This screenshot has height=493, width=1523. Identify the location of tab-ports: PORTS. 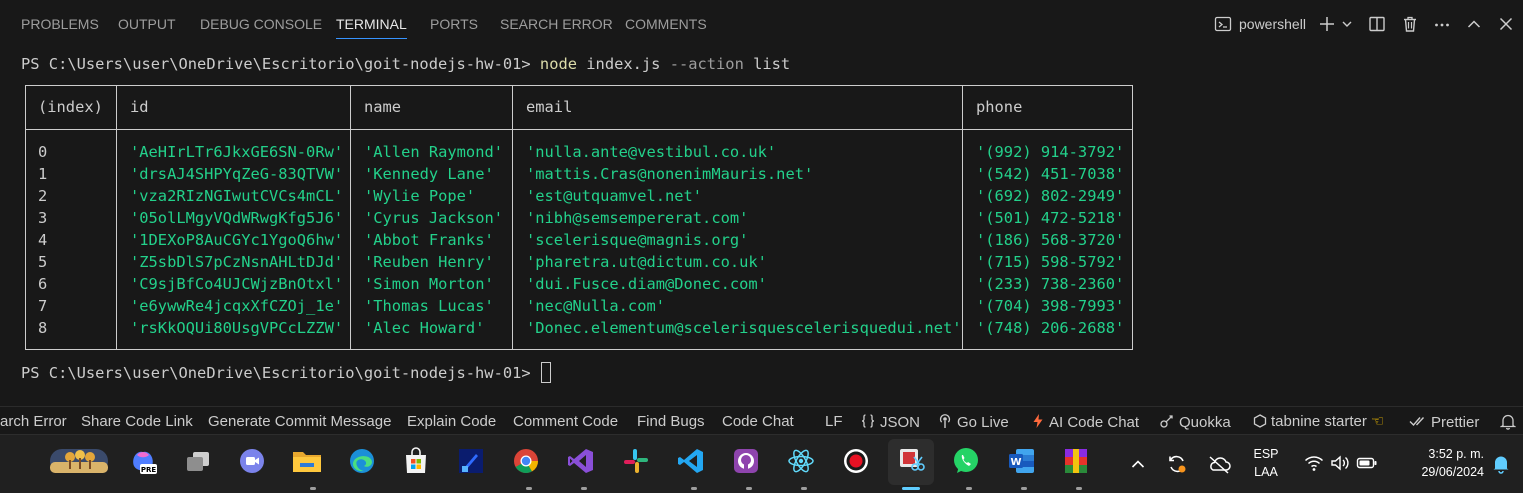
(454, 26).